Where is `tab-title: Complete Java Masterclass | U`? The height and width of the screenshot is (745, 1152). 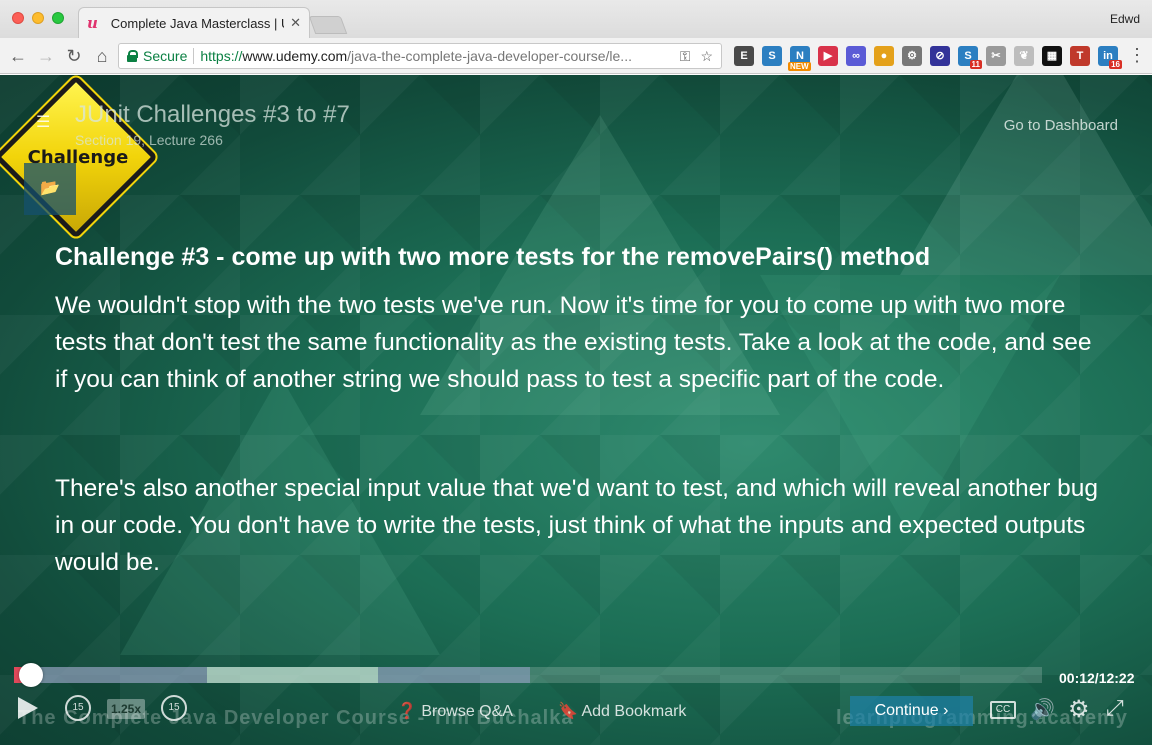
tab-title: Complete Java Masterclass | U is located at coordinates (197, 23).